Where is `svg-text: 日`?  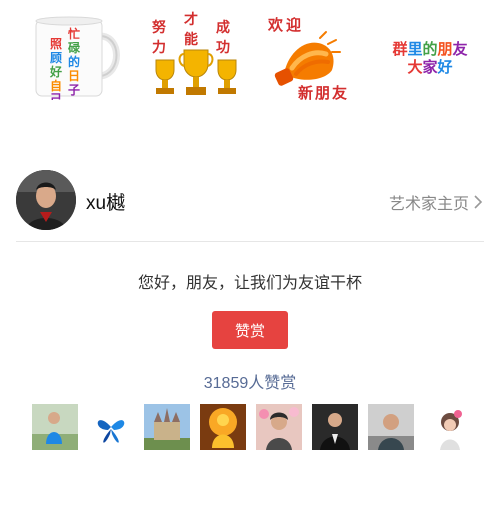
svg-text: 日 is located at coordinates (74, 76).